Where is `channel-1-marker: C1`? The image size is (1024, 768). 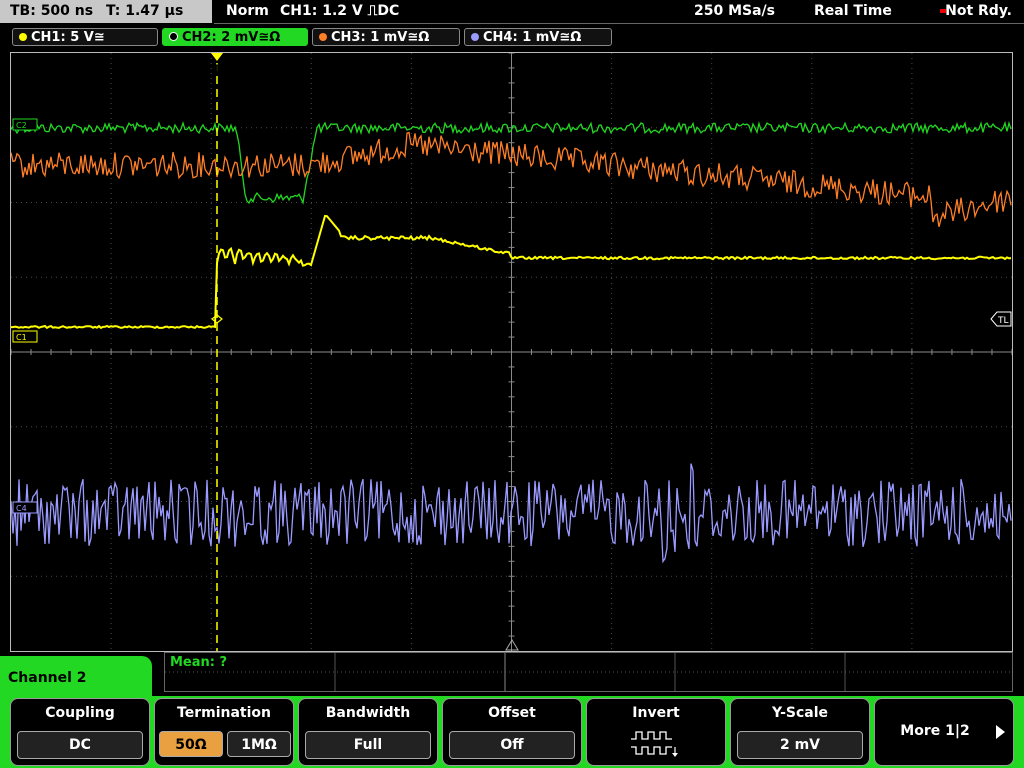
channel-1-marker: C1 is located at coordinates (25, 336).